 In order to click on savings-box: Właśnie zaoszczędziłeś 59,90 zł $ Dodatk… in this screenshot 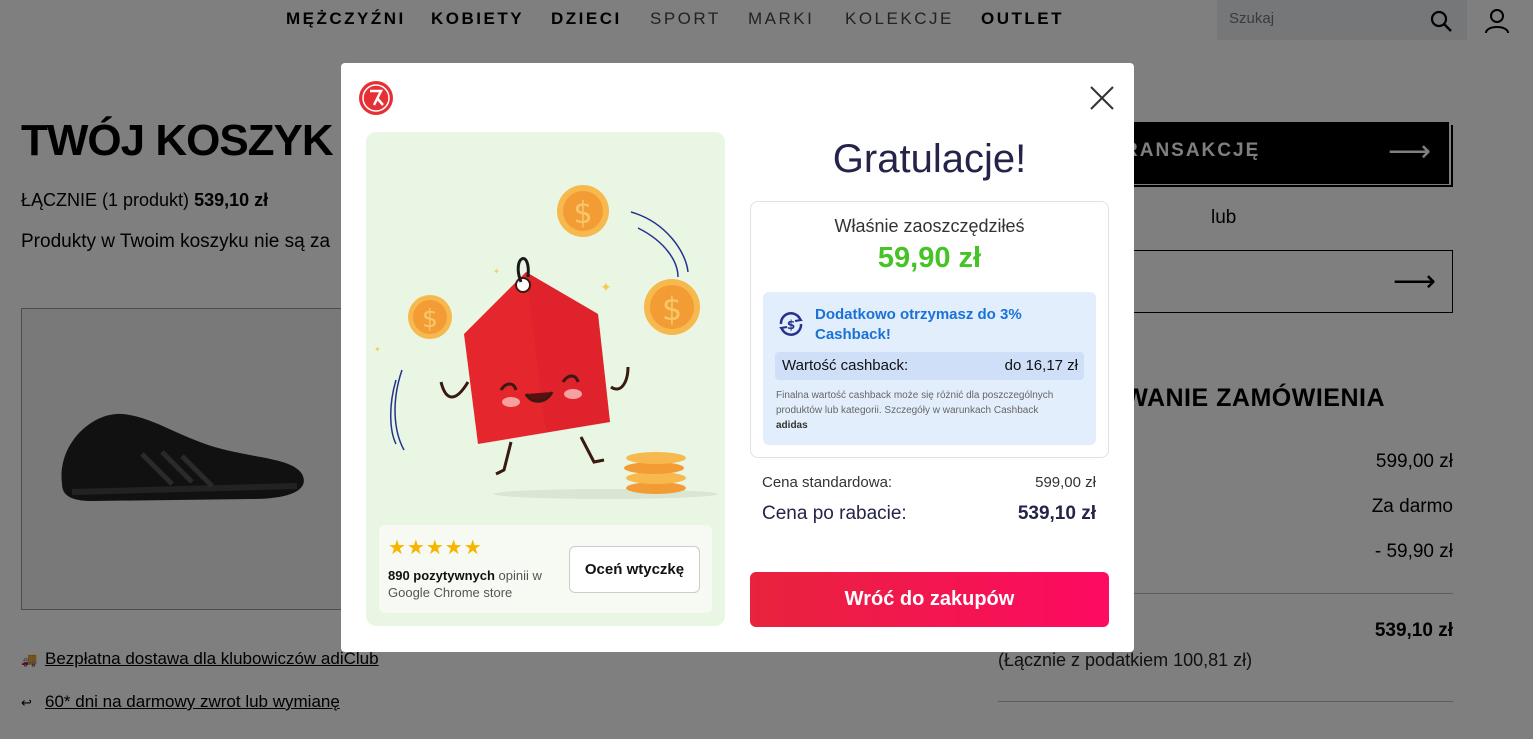, I will do `click(929, 329)`.